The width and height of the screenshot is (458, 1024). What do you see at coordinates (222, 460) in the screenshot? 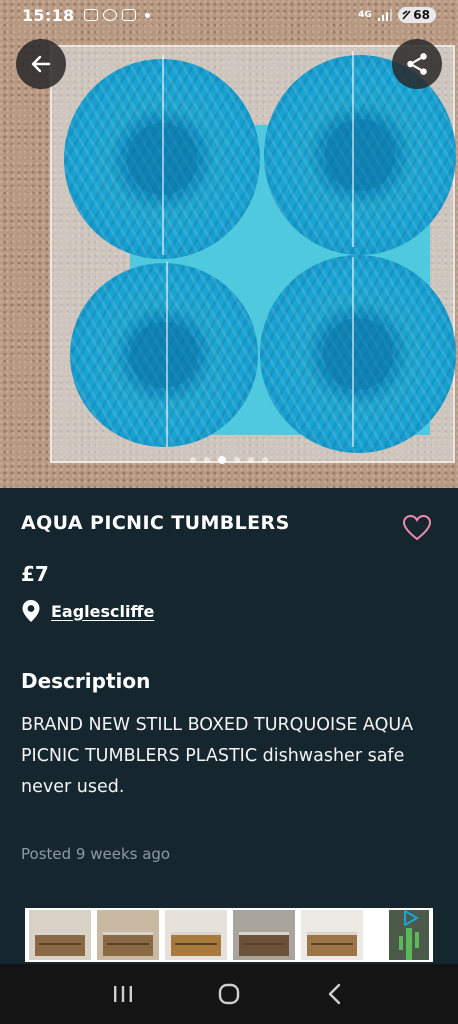
I see `pagination-dot-active` at bounding box center [222, 460].